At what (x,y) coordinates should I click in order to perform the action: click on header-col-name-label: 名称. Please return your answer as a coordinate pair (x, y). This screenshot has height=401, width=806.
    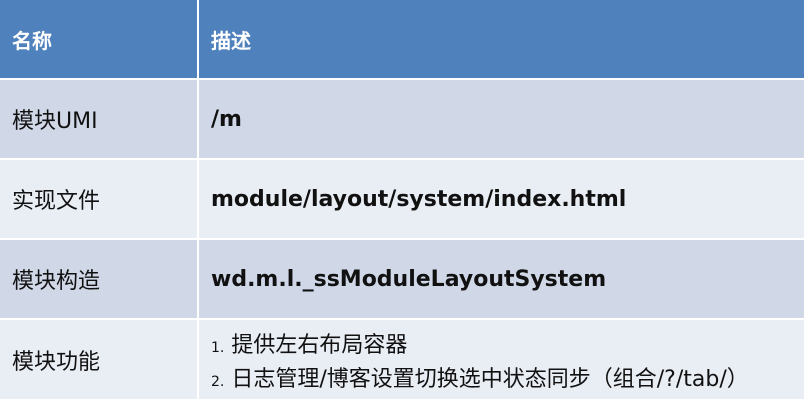
    Looking at the image, I should click on (32, 40).